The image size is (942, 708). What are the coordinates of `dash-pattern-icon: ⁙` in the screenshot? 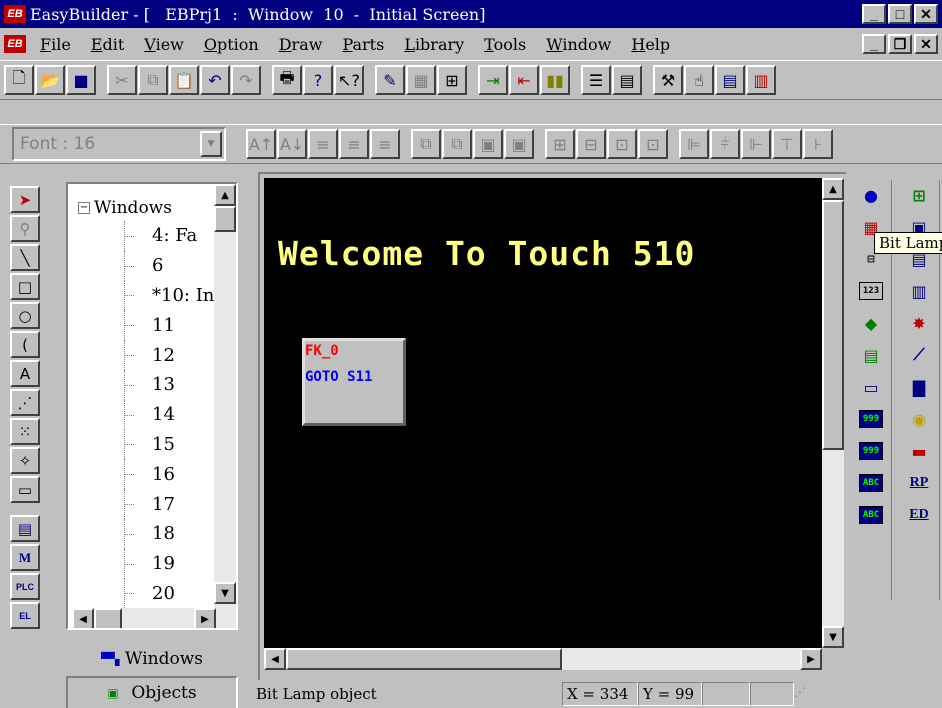 It's located at (25, 431).